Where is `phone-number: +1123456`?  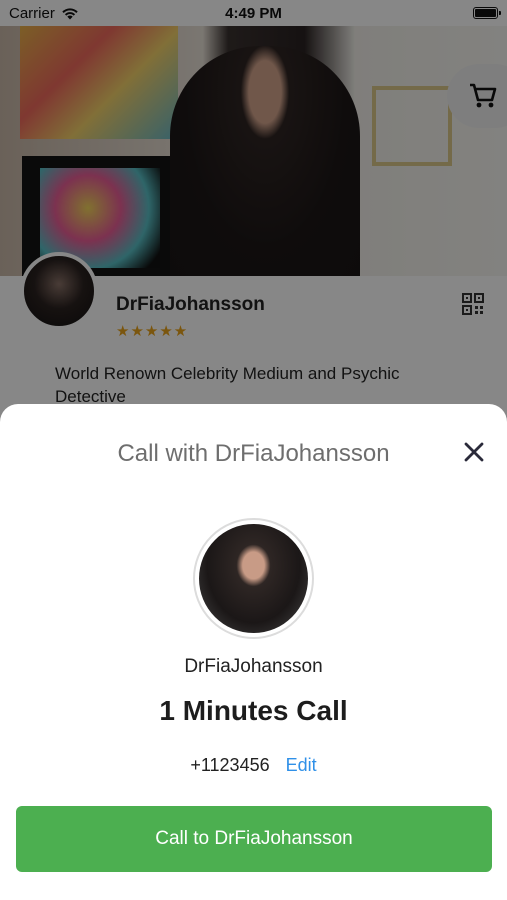 phone-number: +1123456 is located at coordinates (230, 765).